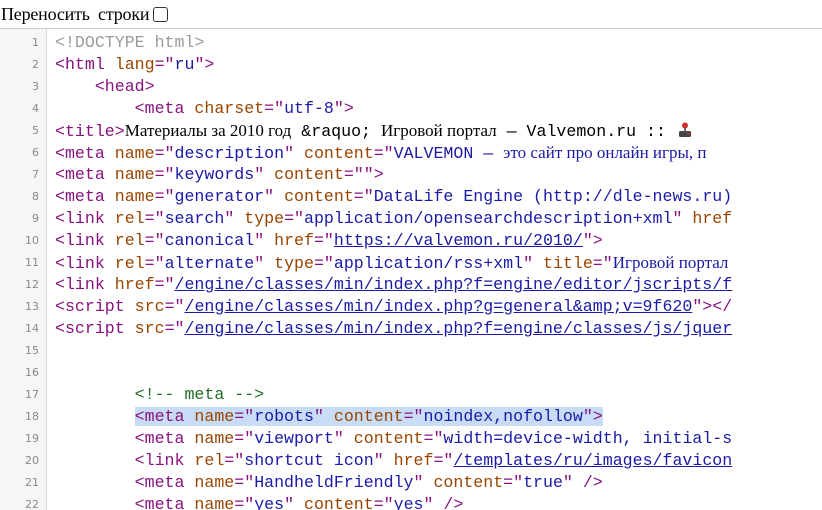  What do you see at coordinates (35, 196) in the screenshot?
I see `line-number: 8` at bounding box center [35, 196].